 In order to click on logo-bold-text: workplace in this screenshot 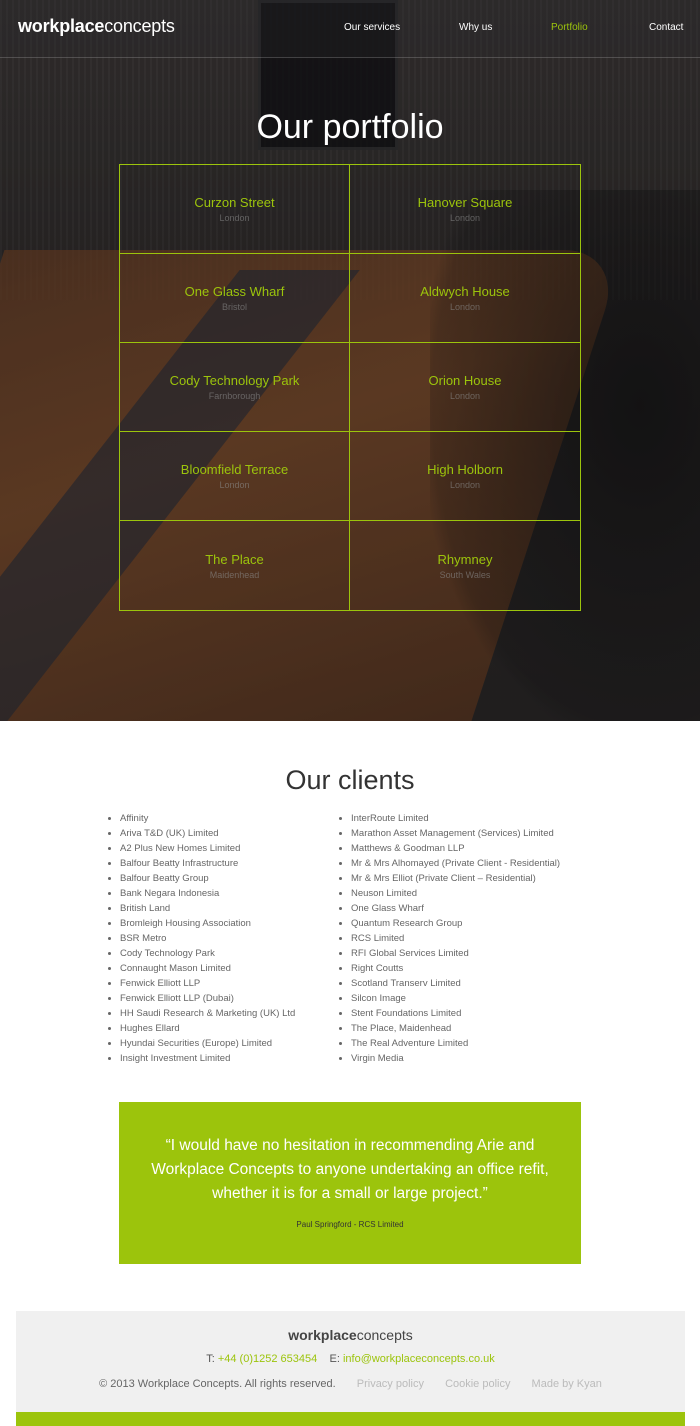, I will do `click(61, 26)`.